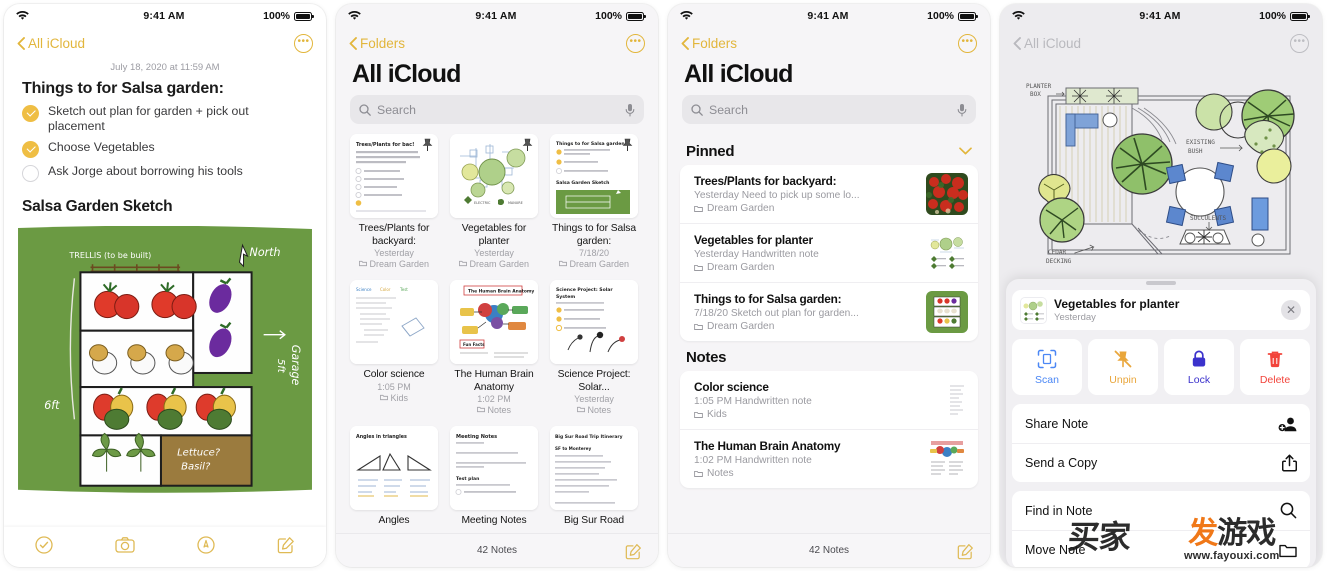 The width and height of the screenshot is (1336, 571). I want to click on color-science-thumb: Science Color Test, so click(394, 322).